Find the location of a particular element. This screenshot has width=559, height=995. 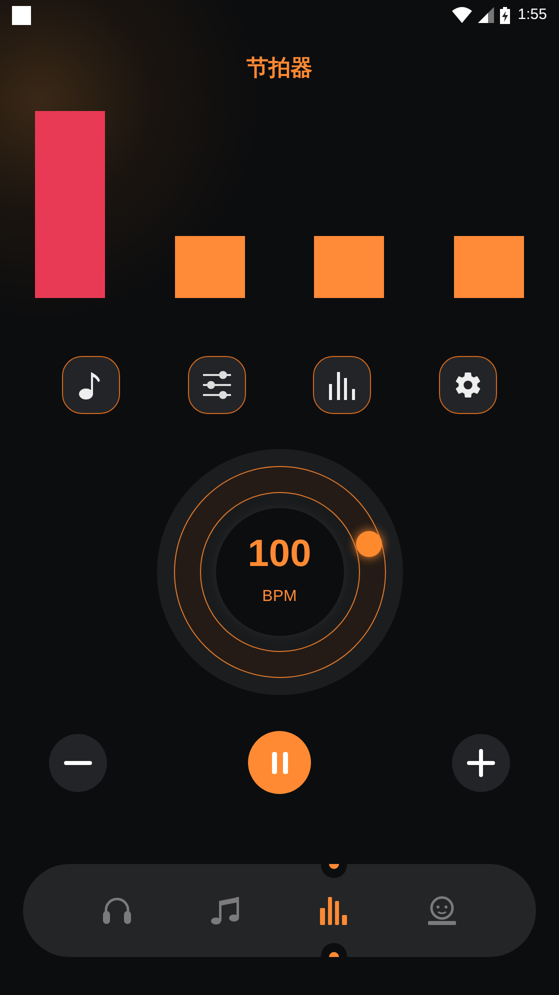

wifi-icon is located at coordinates (462, 15).